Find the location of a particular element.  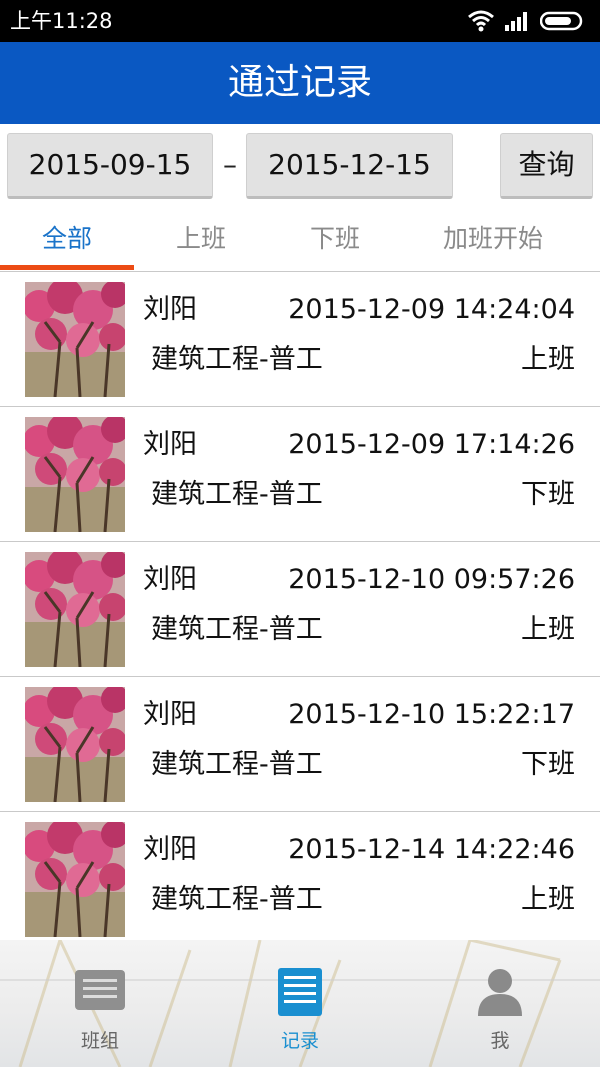

nav-records: 记录 is located at coordinates (300, 1013).